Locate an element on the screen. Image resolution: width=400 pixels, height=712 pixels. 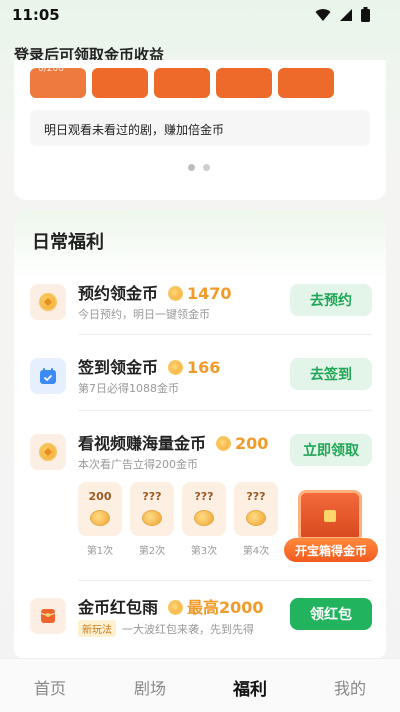
task-desc: 本次看广告立得200金币 is located at coordinates (138, 464).